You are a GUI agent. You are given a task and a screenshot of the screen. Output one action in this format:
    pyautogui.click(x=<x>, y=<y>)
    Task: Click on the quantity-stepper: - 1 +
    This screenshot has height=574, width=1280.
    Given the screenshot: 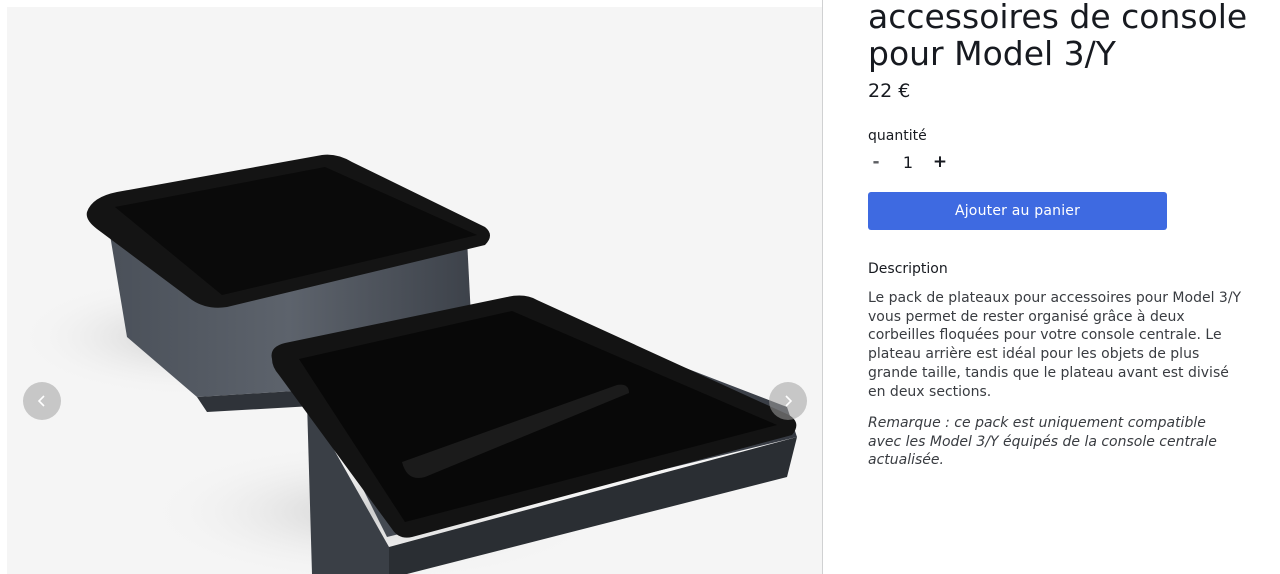 What is the action you would take?
    pyautogui.click(x=908, y=162)
    